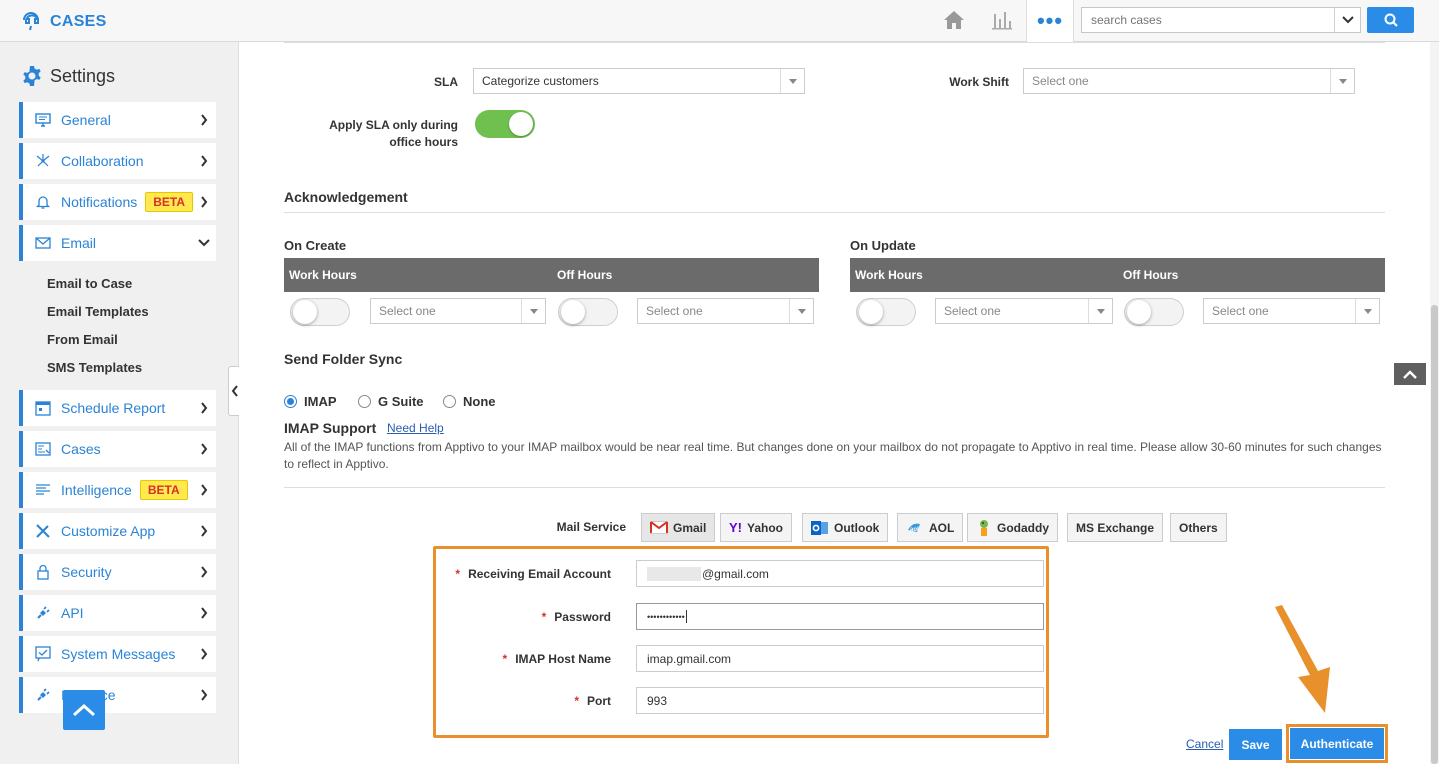 This screenshot has width=1439, height=764. Describe the element at coordinates (914, 528) in the screenshot. I see `aol-icon: aol` at that location.